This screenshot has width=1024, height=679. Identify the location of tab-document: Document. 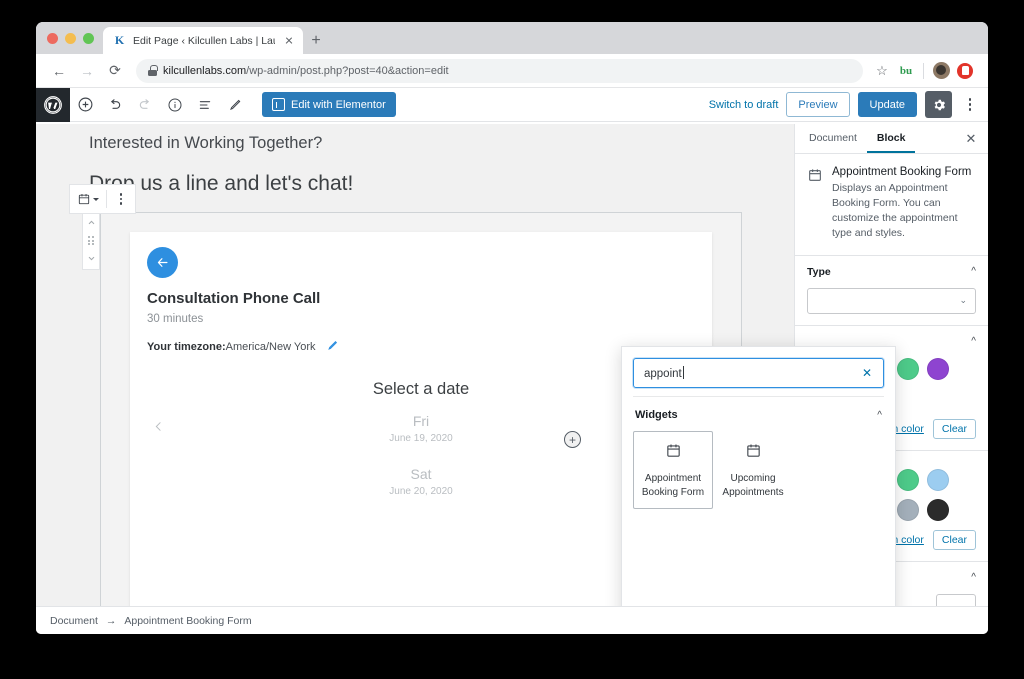
(833, 138).